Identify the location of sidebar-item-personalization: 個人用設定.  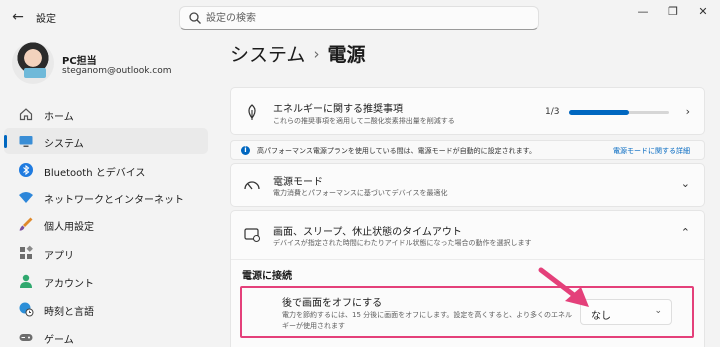
(106, 224).